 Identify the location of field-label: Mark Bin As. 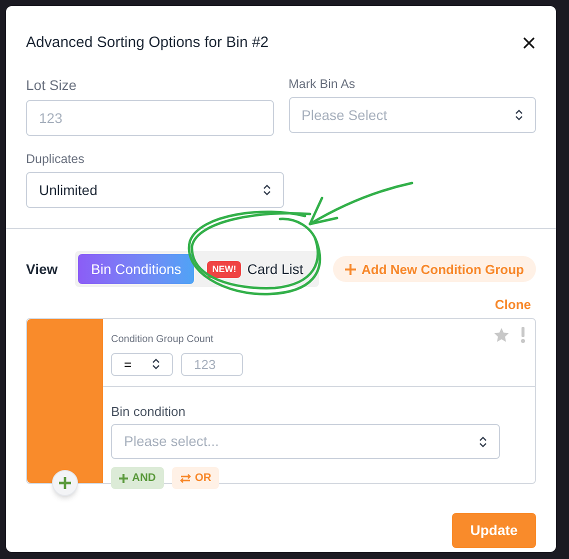
(322, 84).